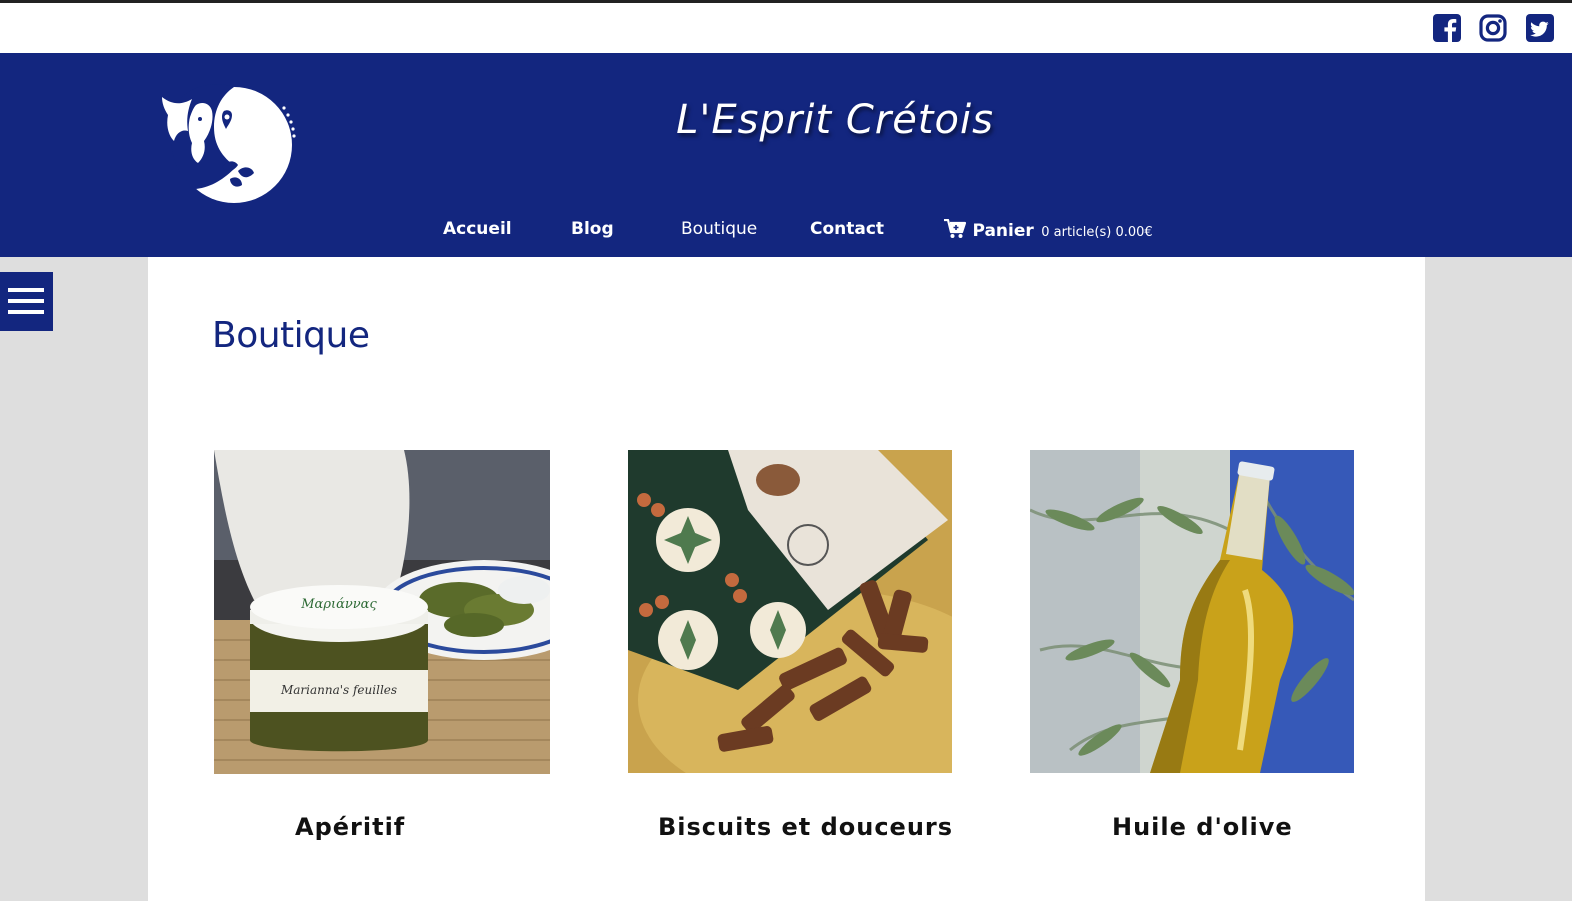 This screenshot has height=901, width=1572. What do you see at coordinates (786, 28) in the screenshot?
I see `social-bar` at bounding box center [786, 28].